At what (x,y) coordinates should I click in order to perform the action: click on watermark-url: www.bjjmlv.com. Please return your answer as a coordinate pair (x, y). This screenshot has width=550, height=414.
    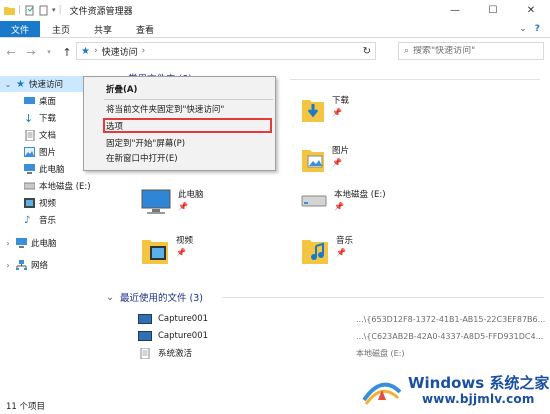
    Looking at the image, I should click on (478, 399).